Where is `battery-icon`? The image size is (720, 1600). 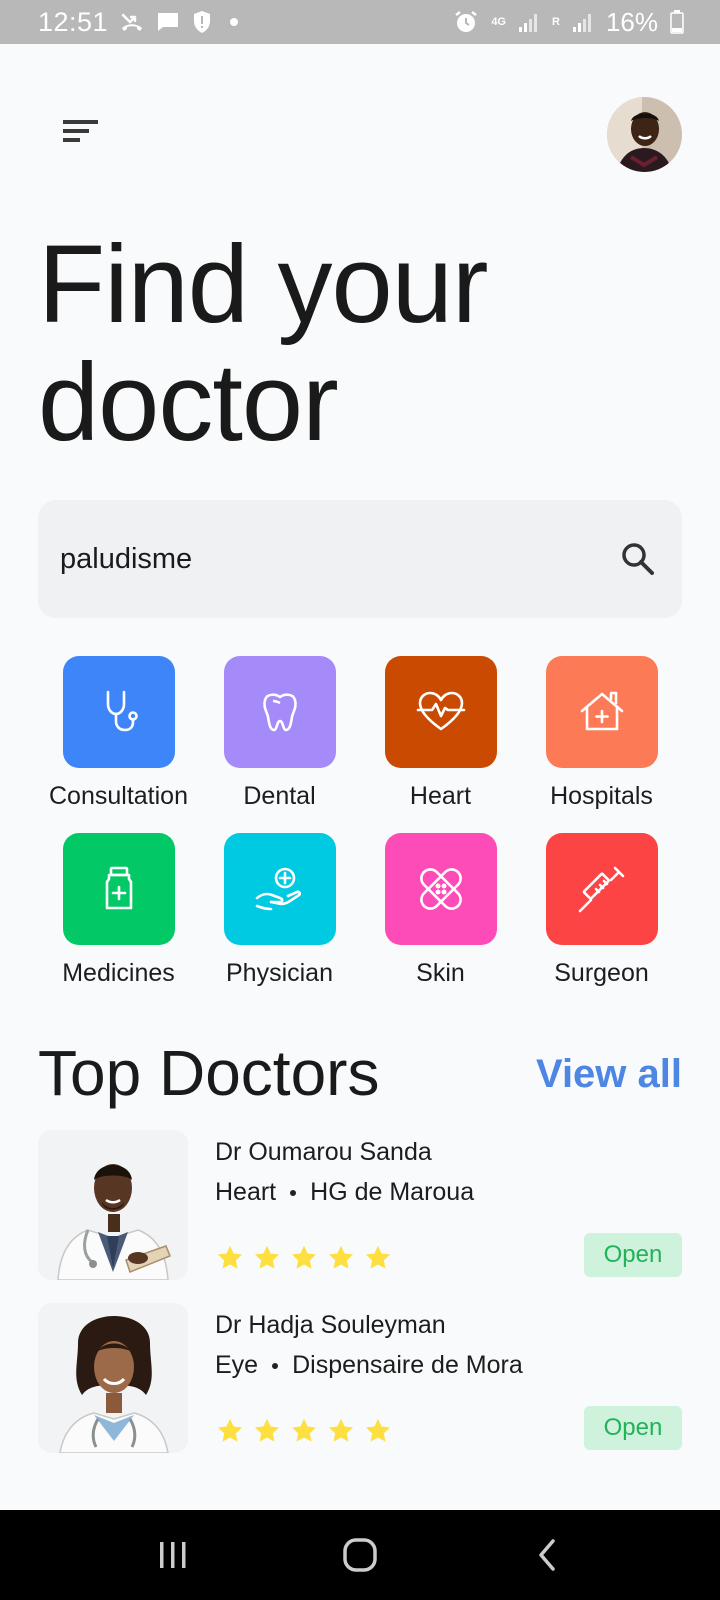
battery-icon is located at coordinates (677, 22).